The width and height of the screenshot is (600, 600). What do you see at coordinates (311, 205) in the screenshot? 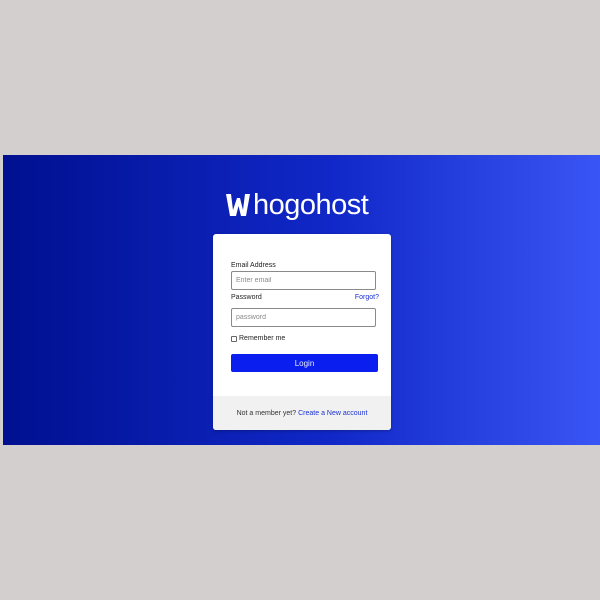
I see `brand-name: hogohost` at bounding box center [311, 205].